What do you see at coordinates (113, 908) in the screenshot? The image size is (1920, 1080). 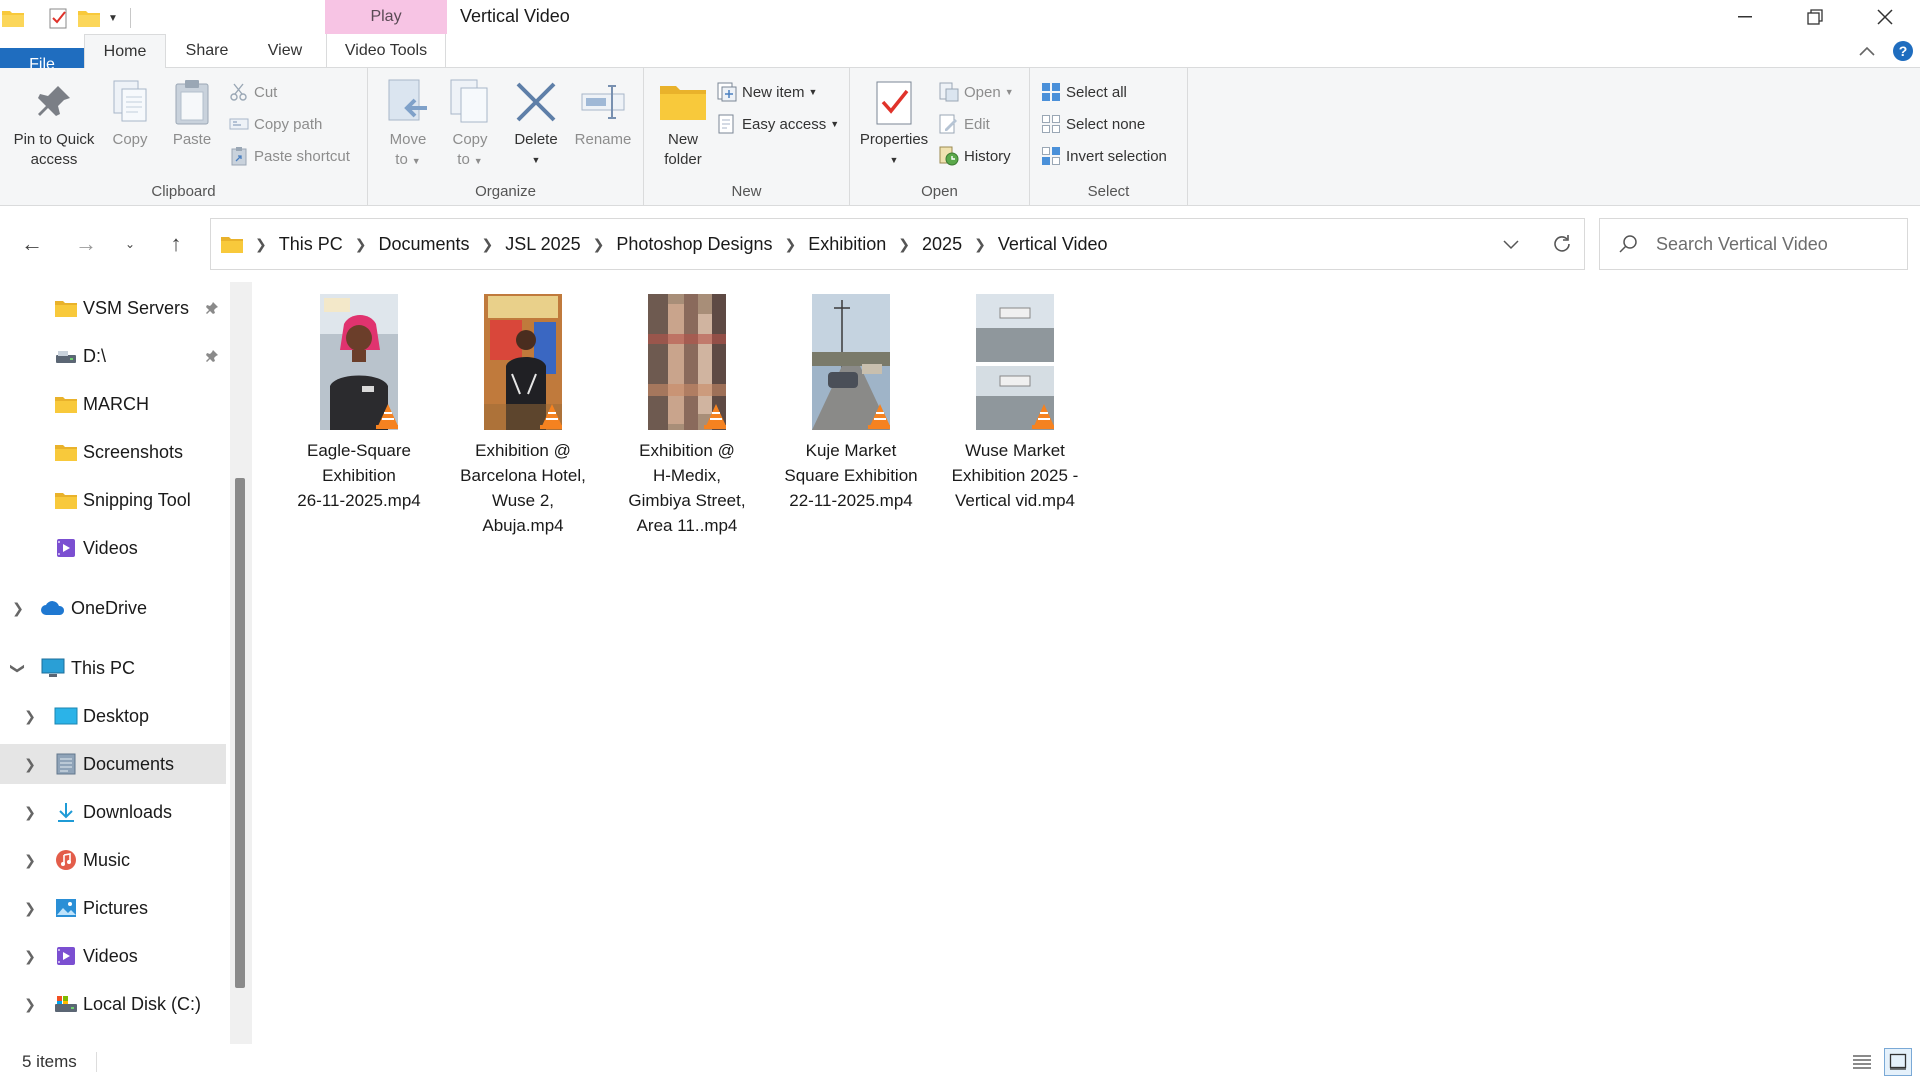 I see `nav-item-pictures: ❯ Pictures` at bounding box center [113, 908].